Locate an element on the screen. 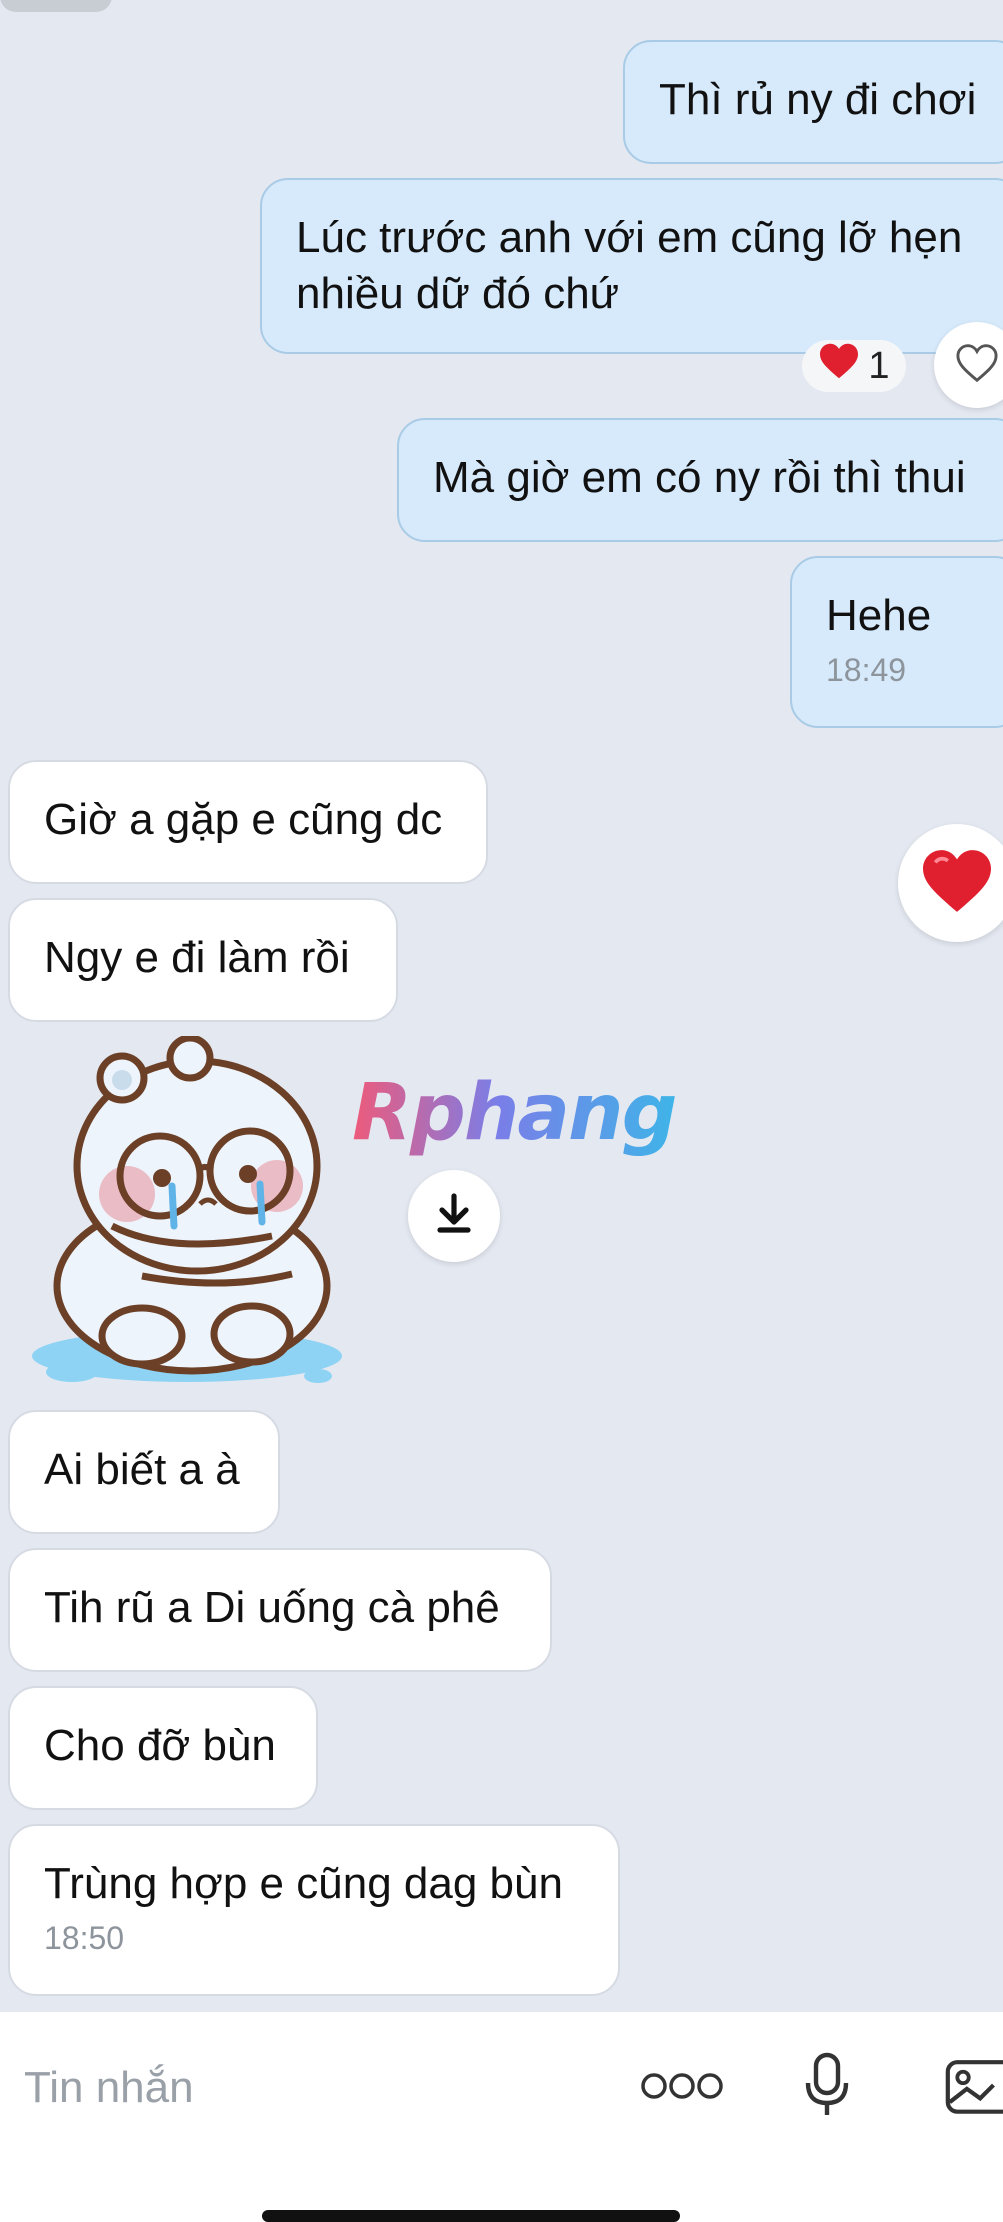 Image resolution: width=1003 pixels, height=2222 pixels. message-text: Tih rũ a Di uống cà phê is located at coordinates (272, 1607).